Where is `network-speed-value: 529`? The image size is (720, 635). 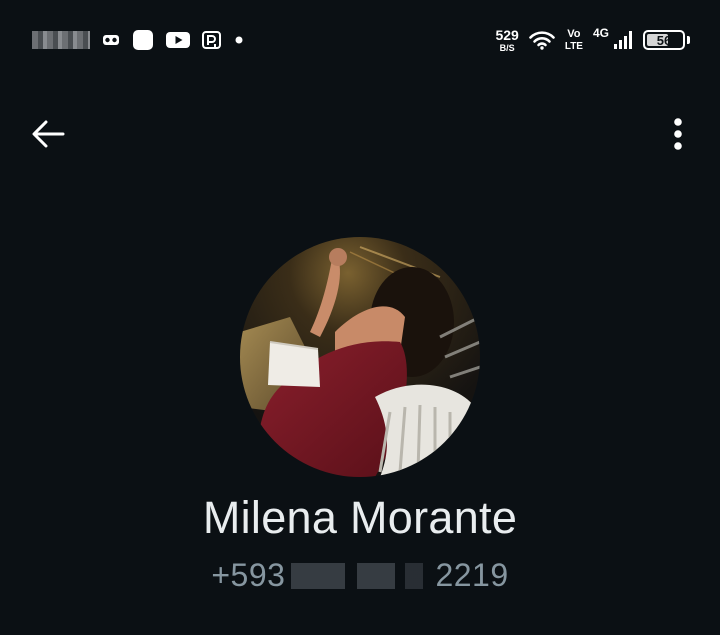
network-speed-value: 529 is located at coordinates (507, 34).